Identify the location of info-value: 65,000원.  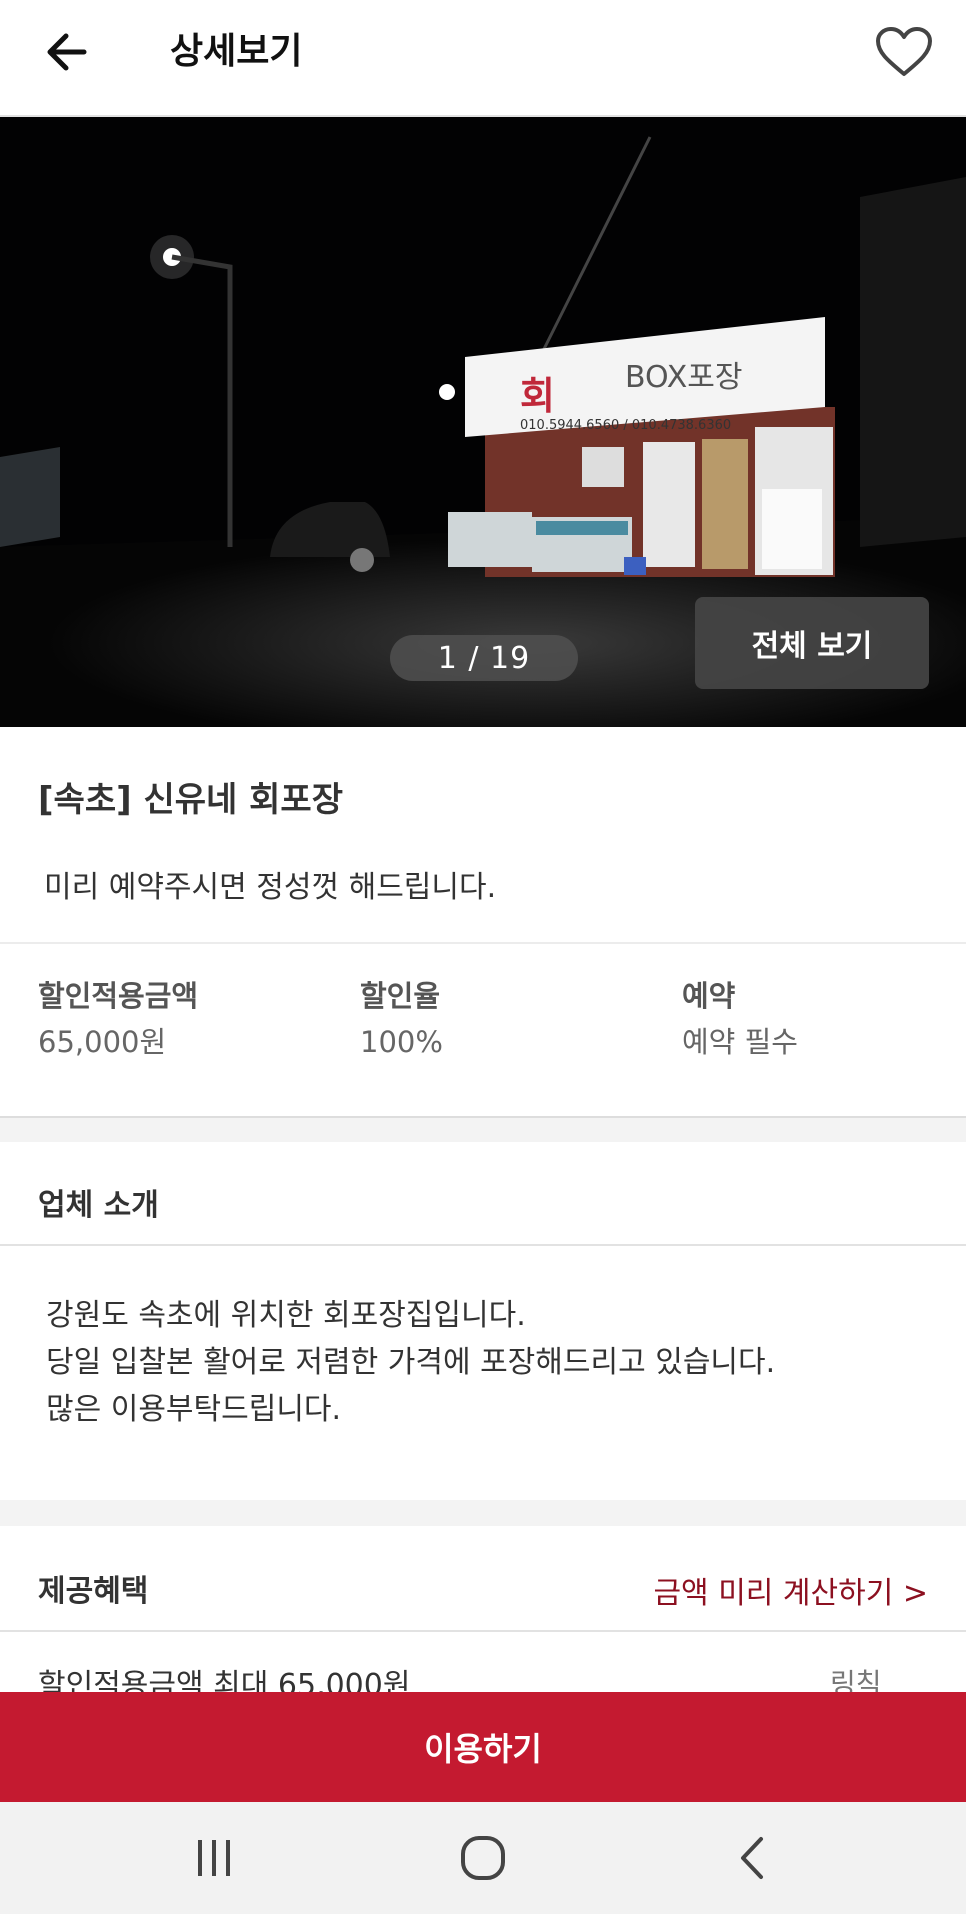
(102, 1042).